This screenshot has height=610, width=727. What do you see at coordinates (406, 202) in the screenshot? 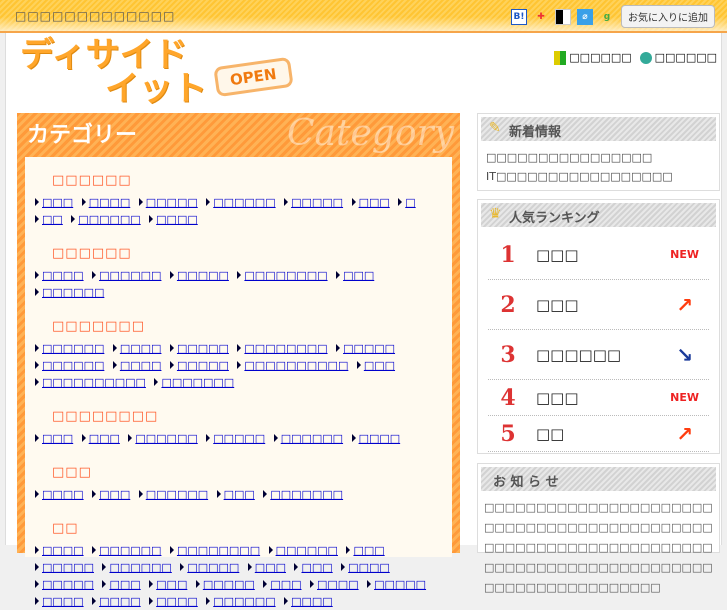
I see `category-link: □` at bounding box center [406, 202].